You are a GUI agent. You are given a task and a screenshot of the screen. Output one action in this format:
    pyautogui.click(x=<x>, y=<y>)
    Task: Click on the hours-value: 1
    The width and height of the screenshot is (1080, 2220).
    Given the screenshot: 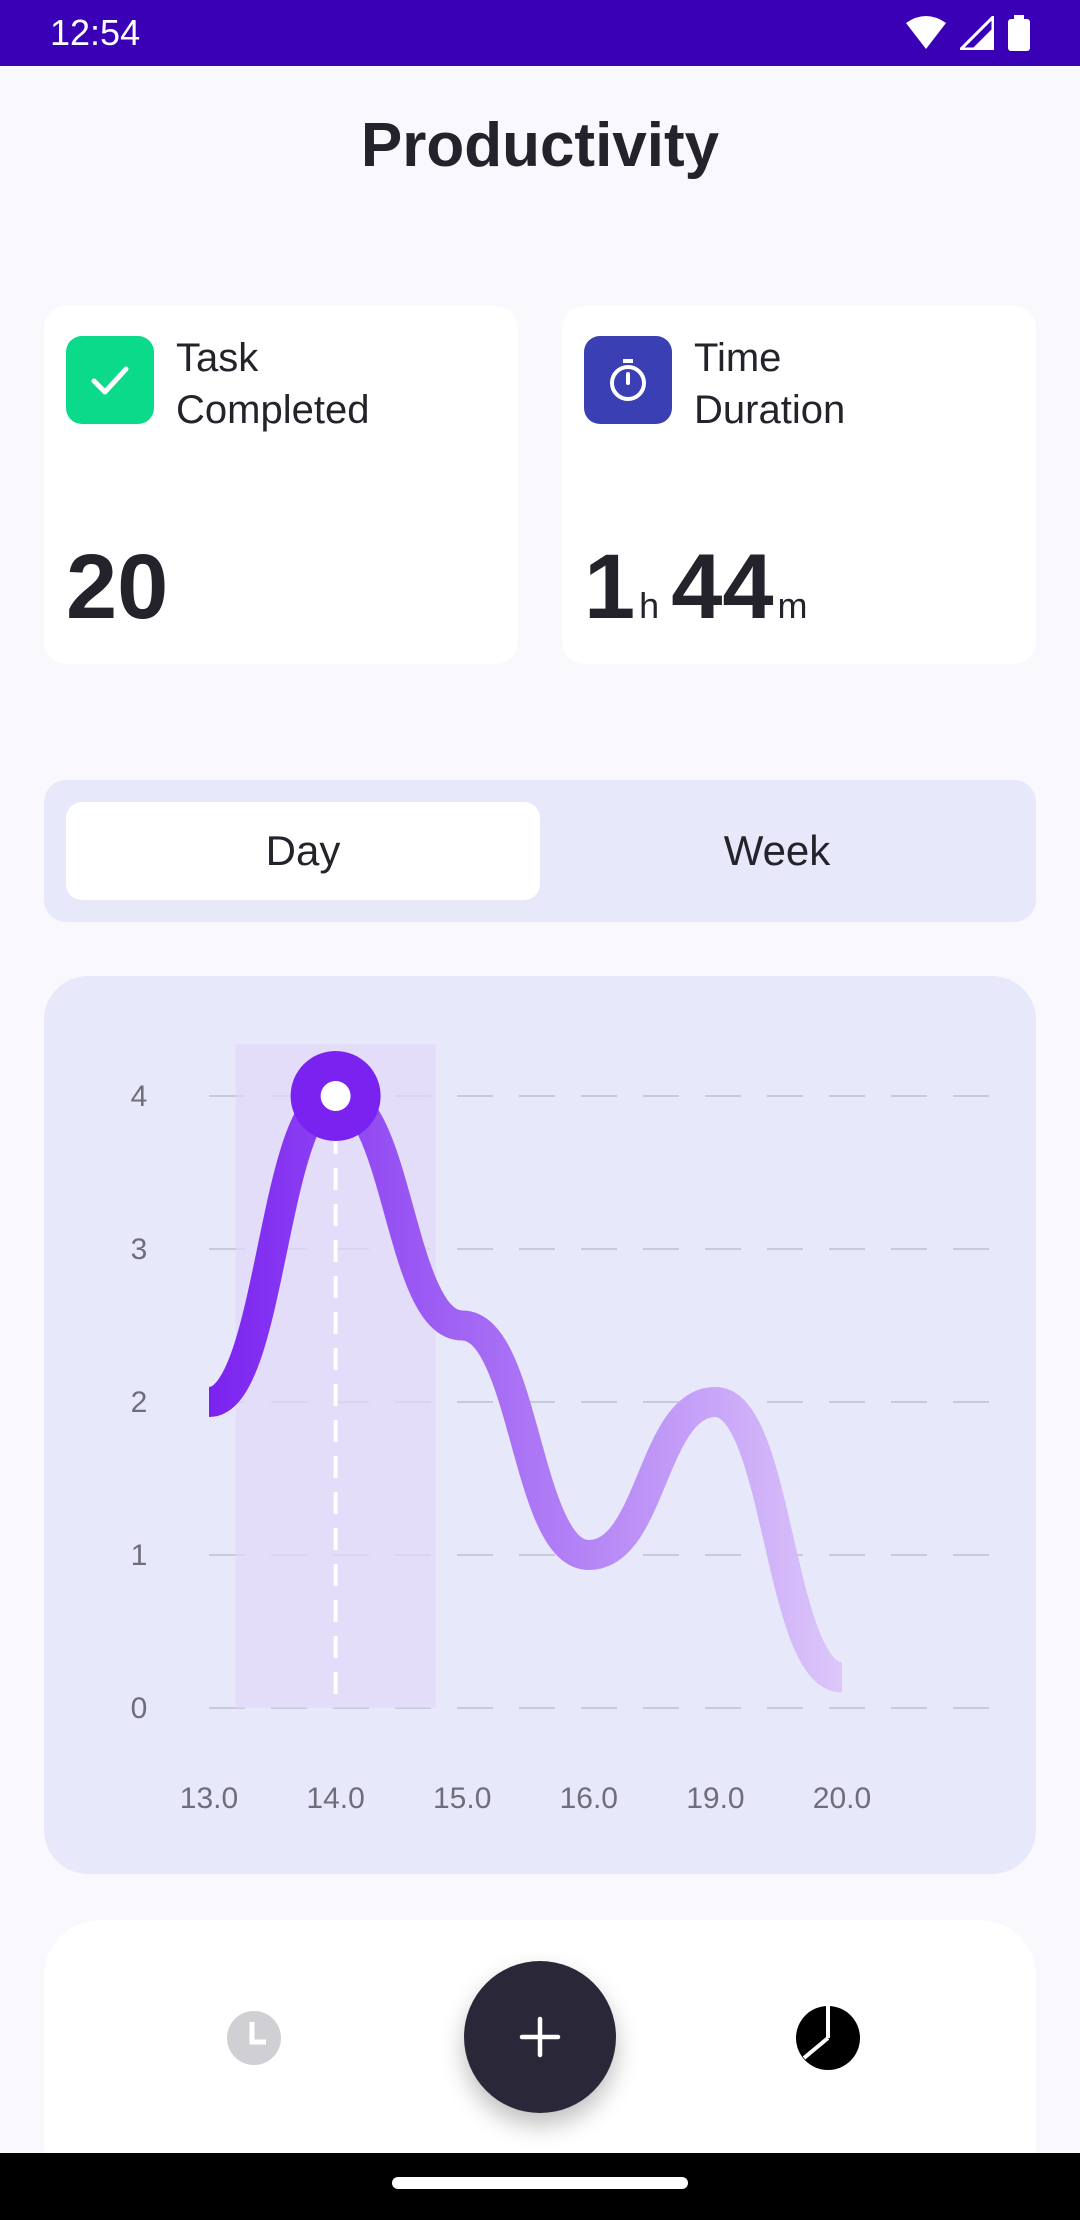 What is the action you would take?
    pyautogui.click(x=610, y=587)
    